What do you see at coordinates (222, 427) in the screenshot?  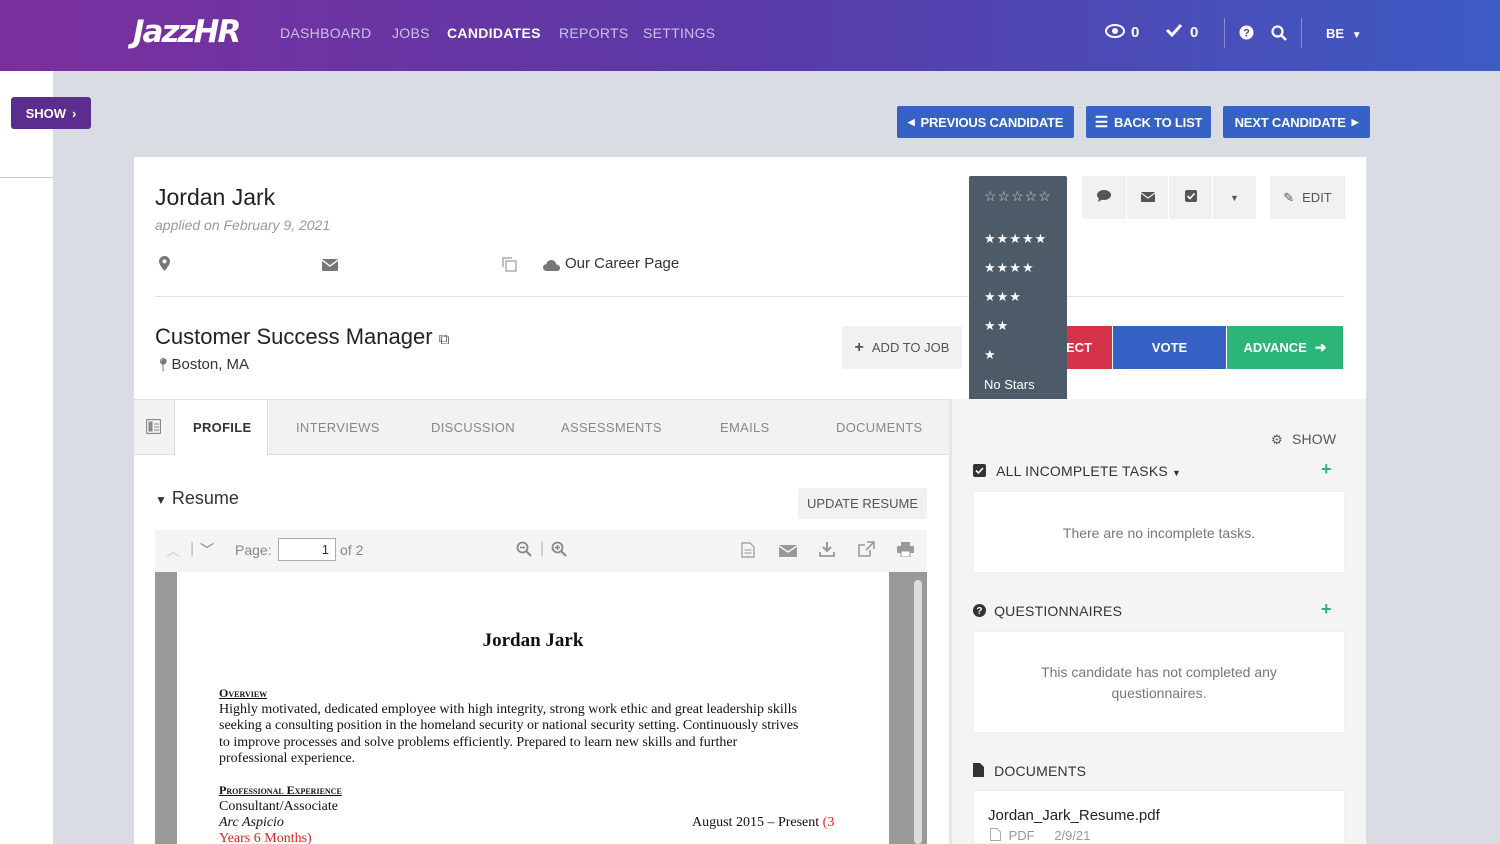 I see `tab-profile: PROFILE` at bounding box center [222, 427].